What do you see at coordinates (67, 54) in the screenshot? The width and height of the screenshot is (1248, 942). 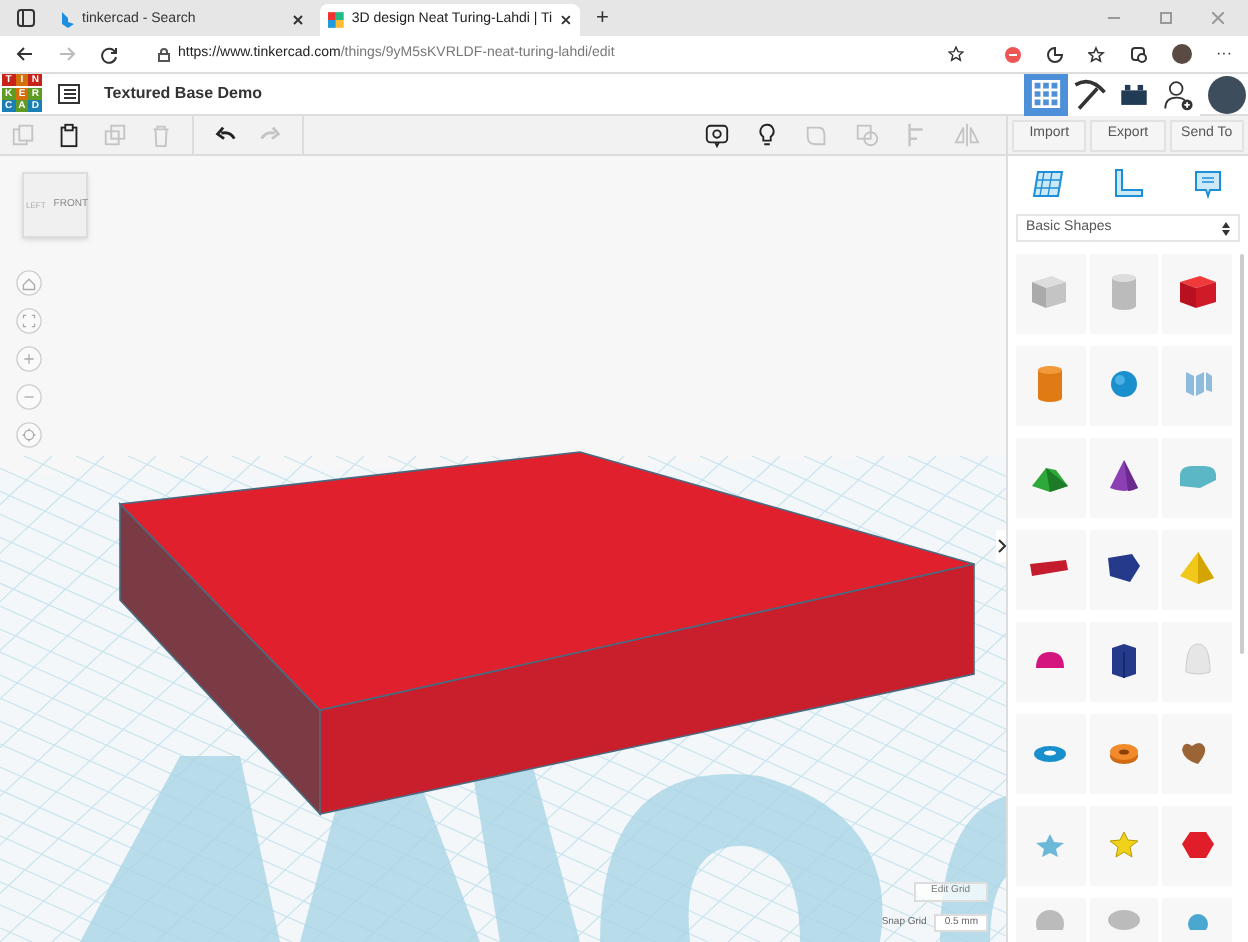 I see `forward-icon` at bounding box center [67, 54].